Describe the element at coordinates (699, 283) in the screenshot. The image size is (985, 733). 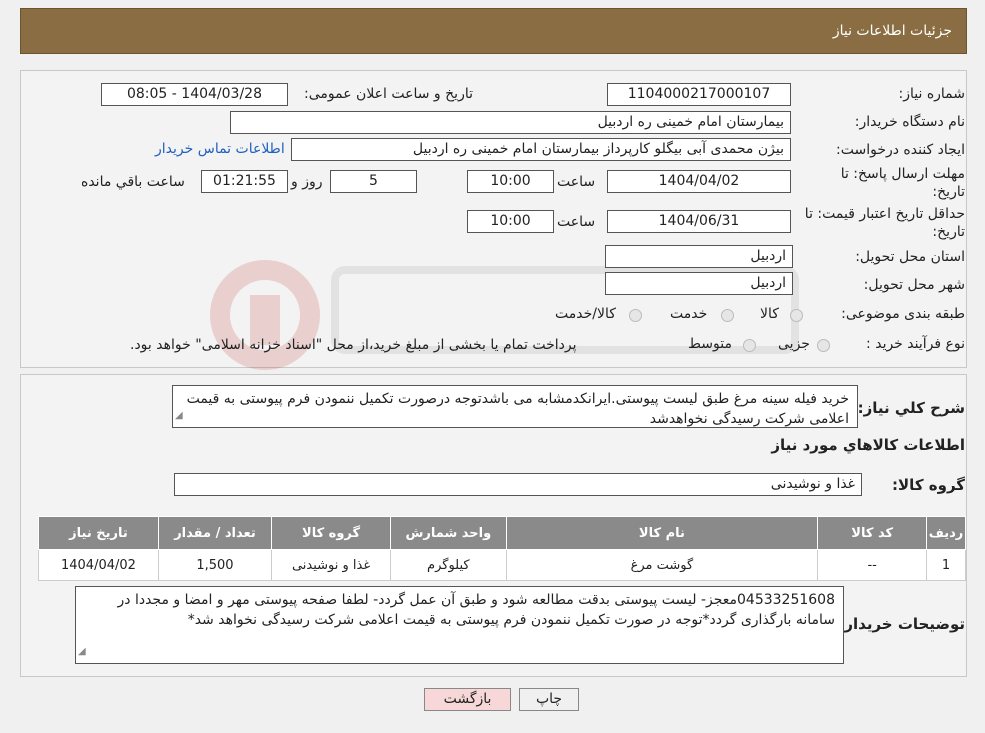
I see `delivery-city-field: اردبیل` at that location.